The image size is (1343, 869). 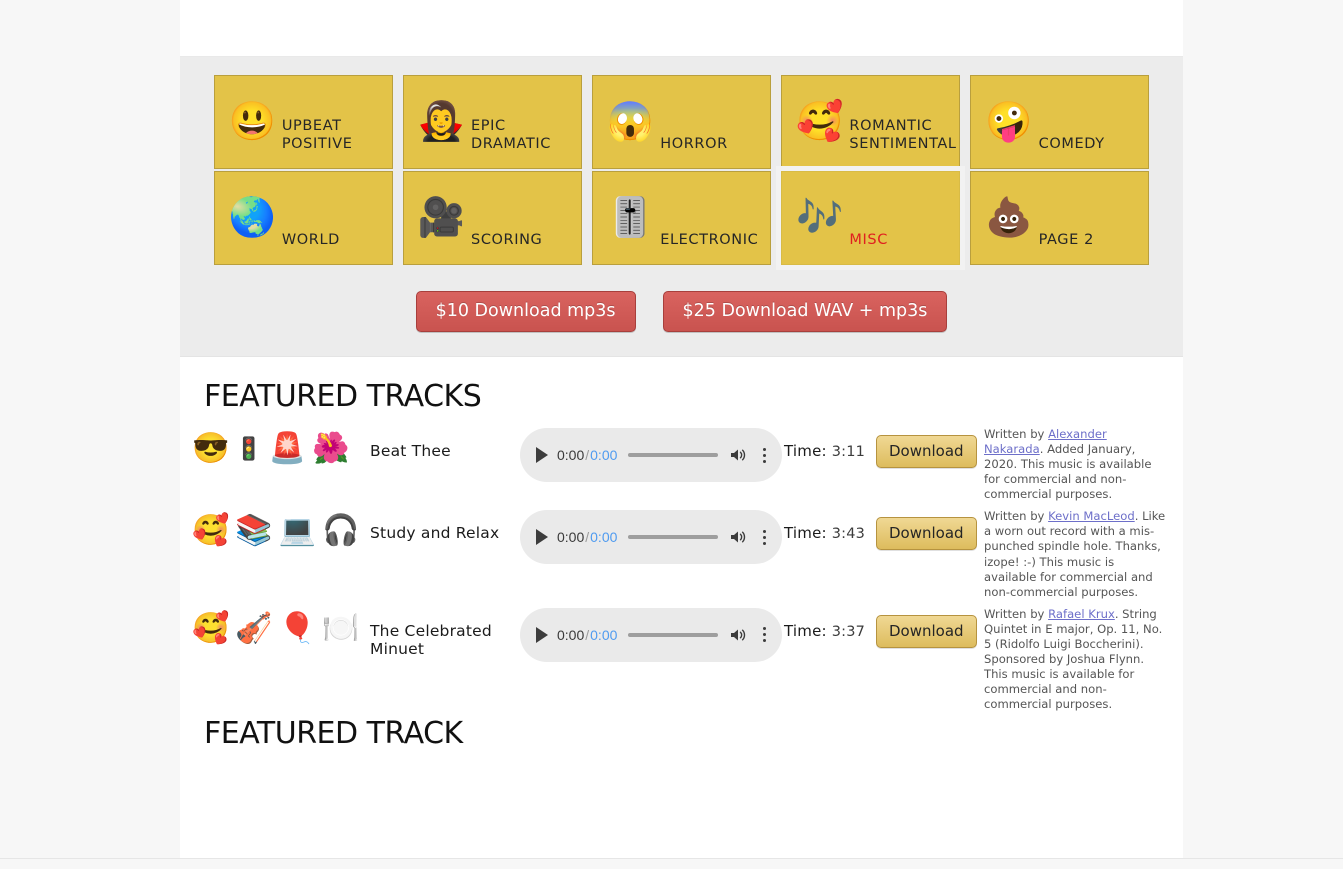 What do you see at coordinates (431, 640) in the screenshot?
I see `track-title: The Celebrated Minuet` at bounding box center [431, 640].